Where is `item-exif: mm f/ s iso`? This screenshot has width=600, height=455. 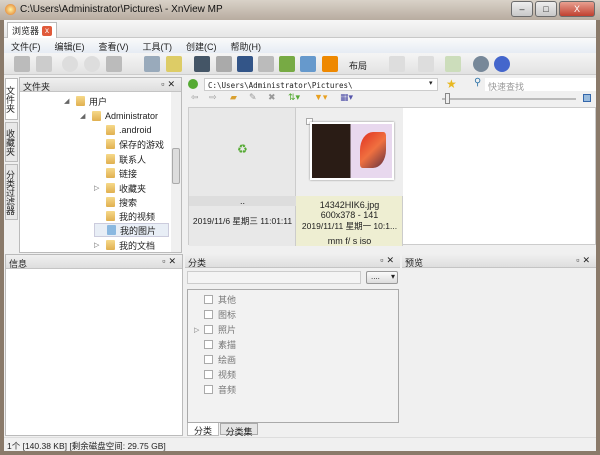
item-exif: mm f/ s iso is located at coordinates (349, 241).